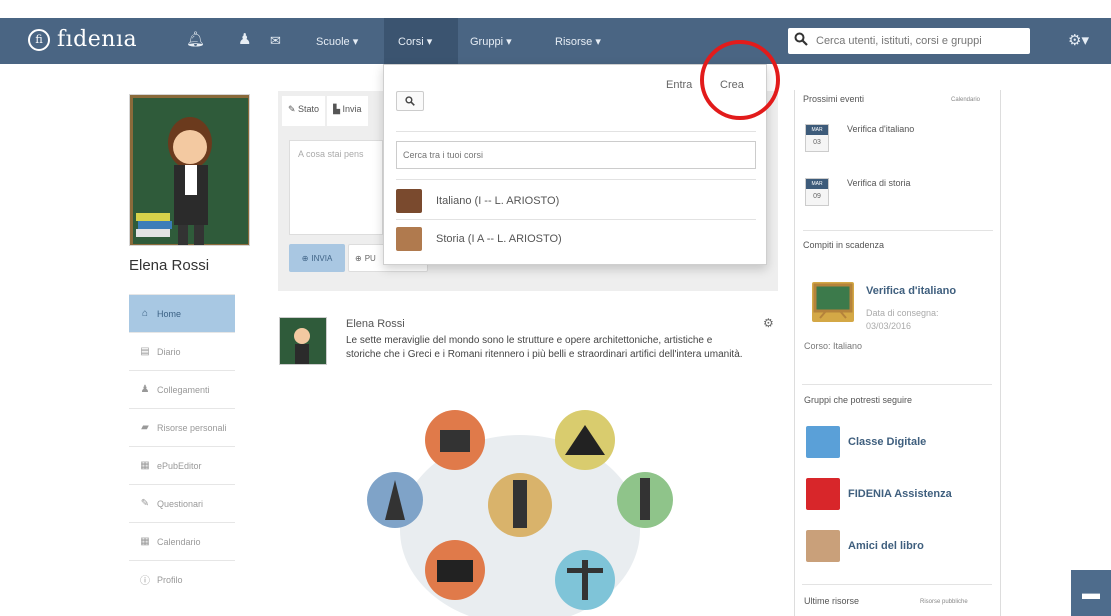 This screenshot has width=1111, height=616. Describe the element at coordinates (879, 183) in the screenshot. I see `event-title: Verifica di storia` at that location.